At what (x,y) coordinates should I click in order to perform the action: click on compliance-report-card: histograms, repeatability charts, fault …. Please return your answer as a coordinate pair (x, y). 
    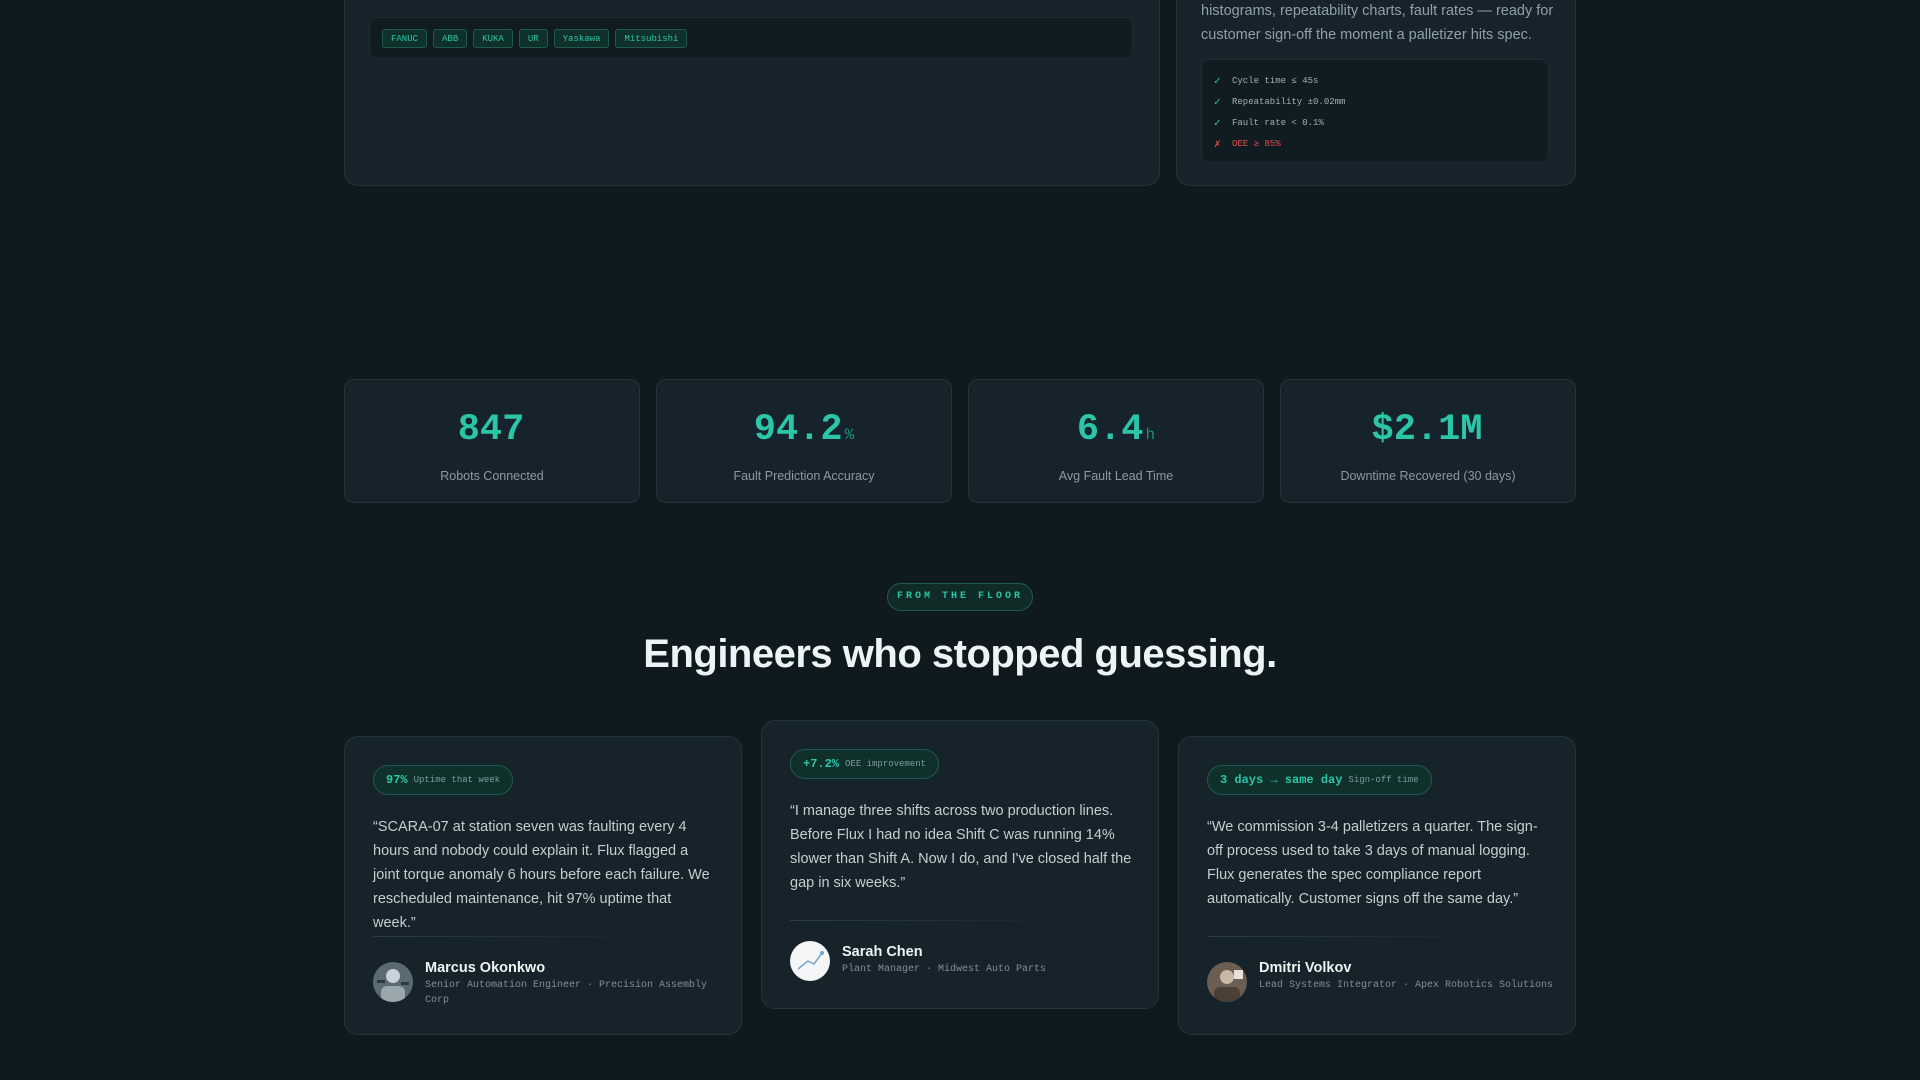
    Looking at the image, I should click on (1376, 93).